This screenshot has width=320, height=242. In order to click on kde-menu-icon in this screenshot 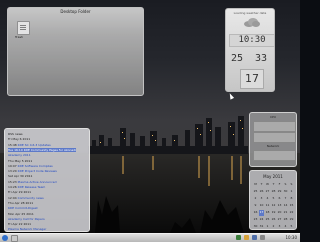, I will do `click(5, 238)`.